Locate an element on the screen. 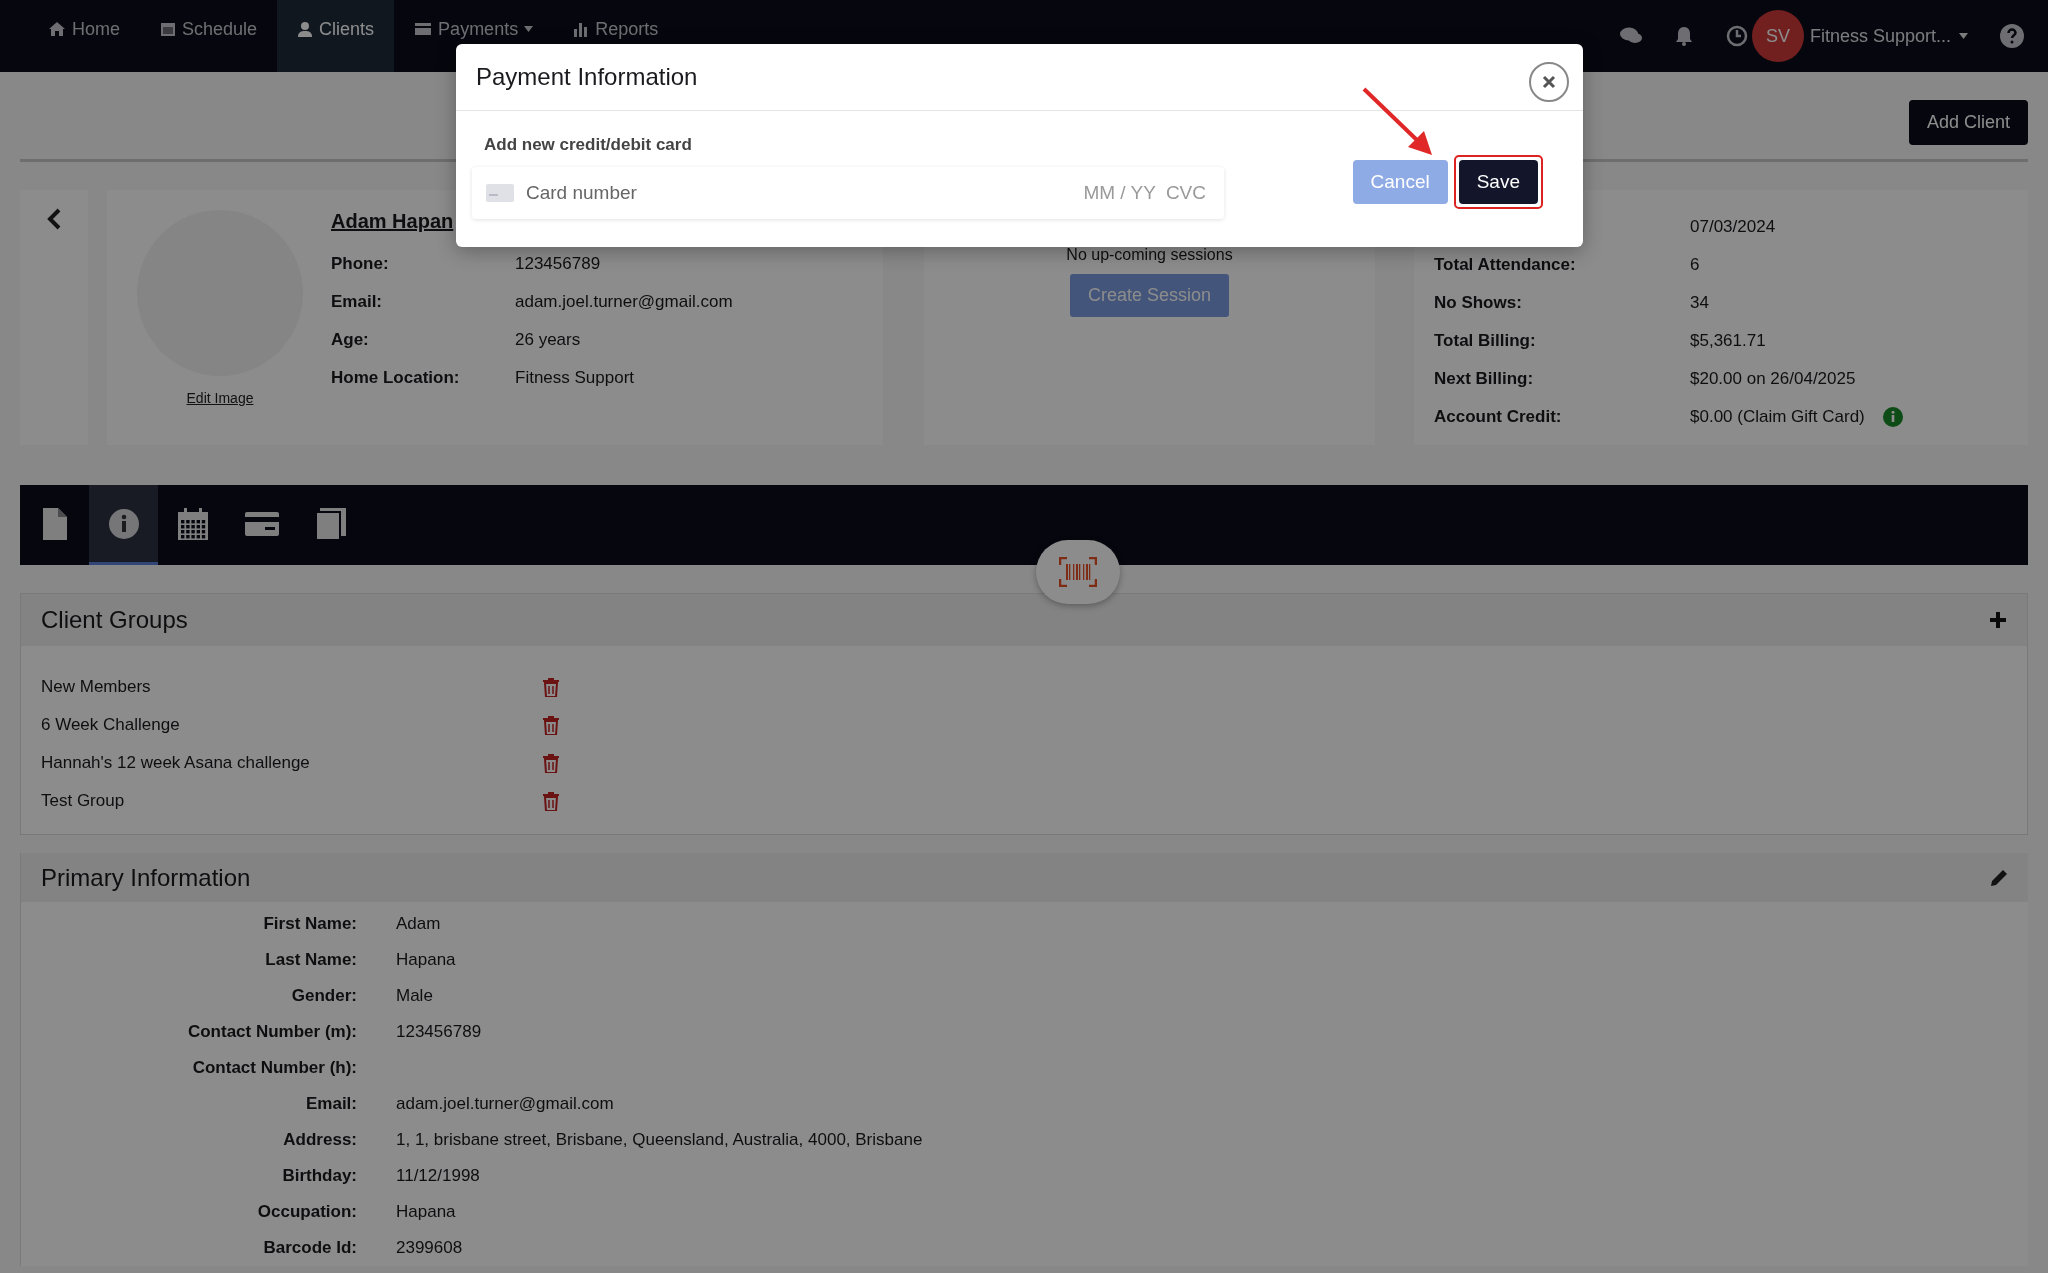 The width and height of the screenshot is (2048, 1273). stat-label: Total Attendance: is located at coordinates (1505, 265).